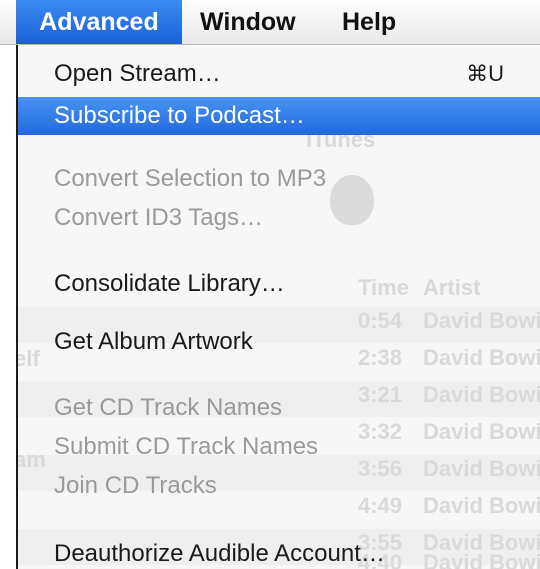  I want to click on menu-advanced: Advanced, so click(99, 22).